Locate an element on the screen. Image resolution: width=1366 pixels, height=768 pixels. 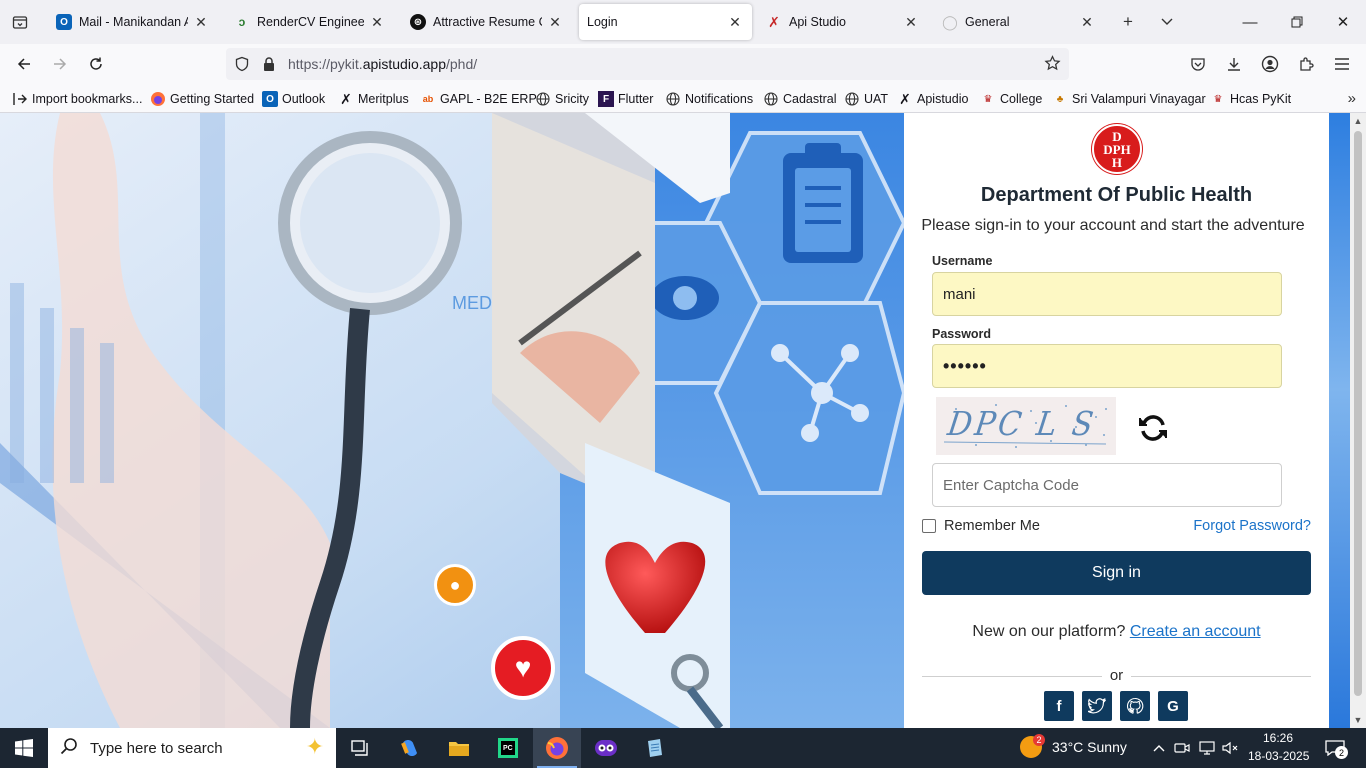
chatgpt-icon: ⊛ is located at coordinates (418, 22).